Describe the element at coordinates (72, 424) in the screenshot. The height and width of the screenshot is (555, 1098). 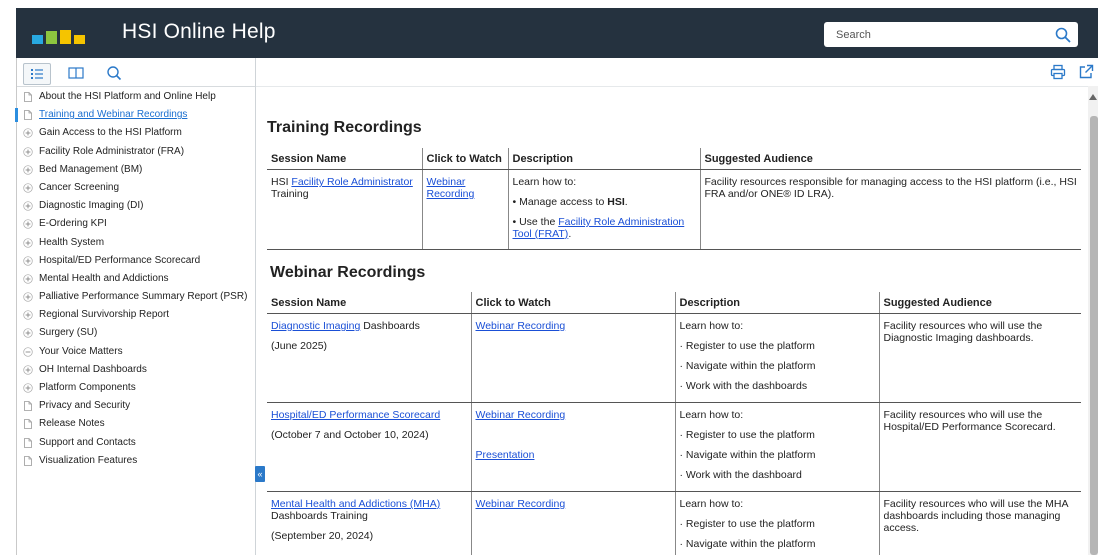
I see `toc-item-label: Release Notes` at that location.